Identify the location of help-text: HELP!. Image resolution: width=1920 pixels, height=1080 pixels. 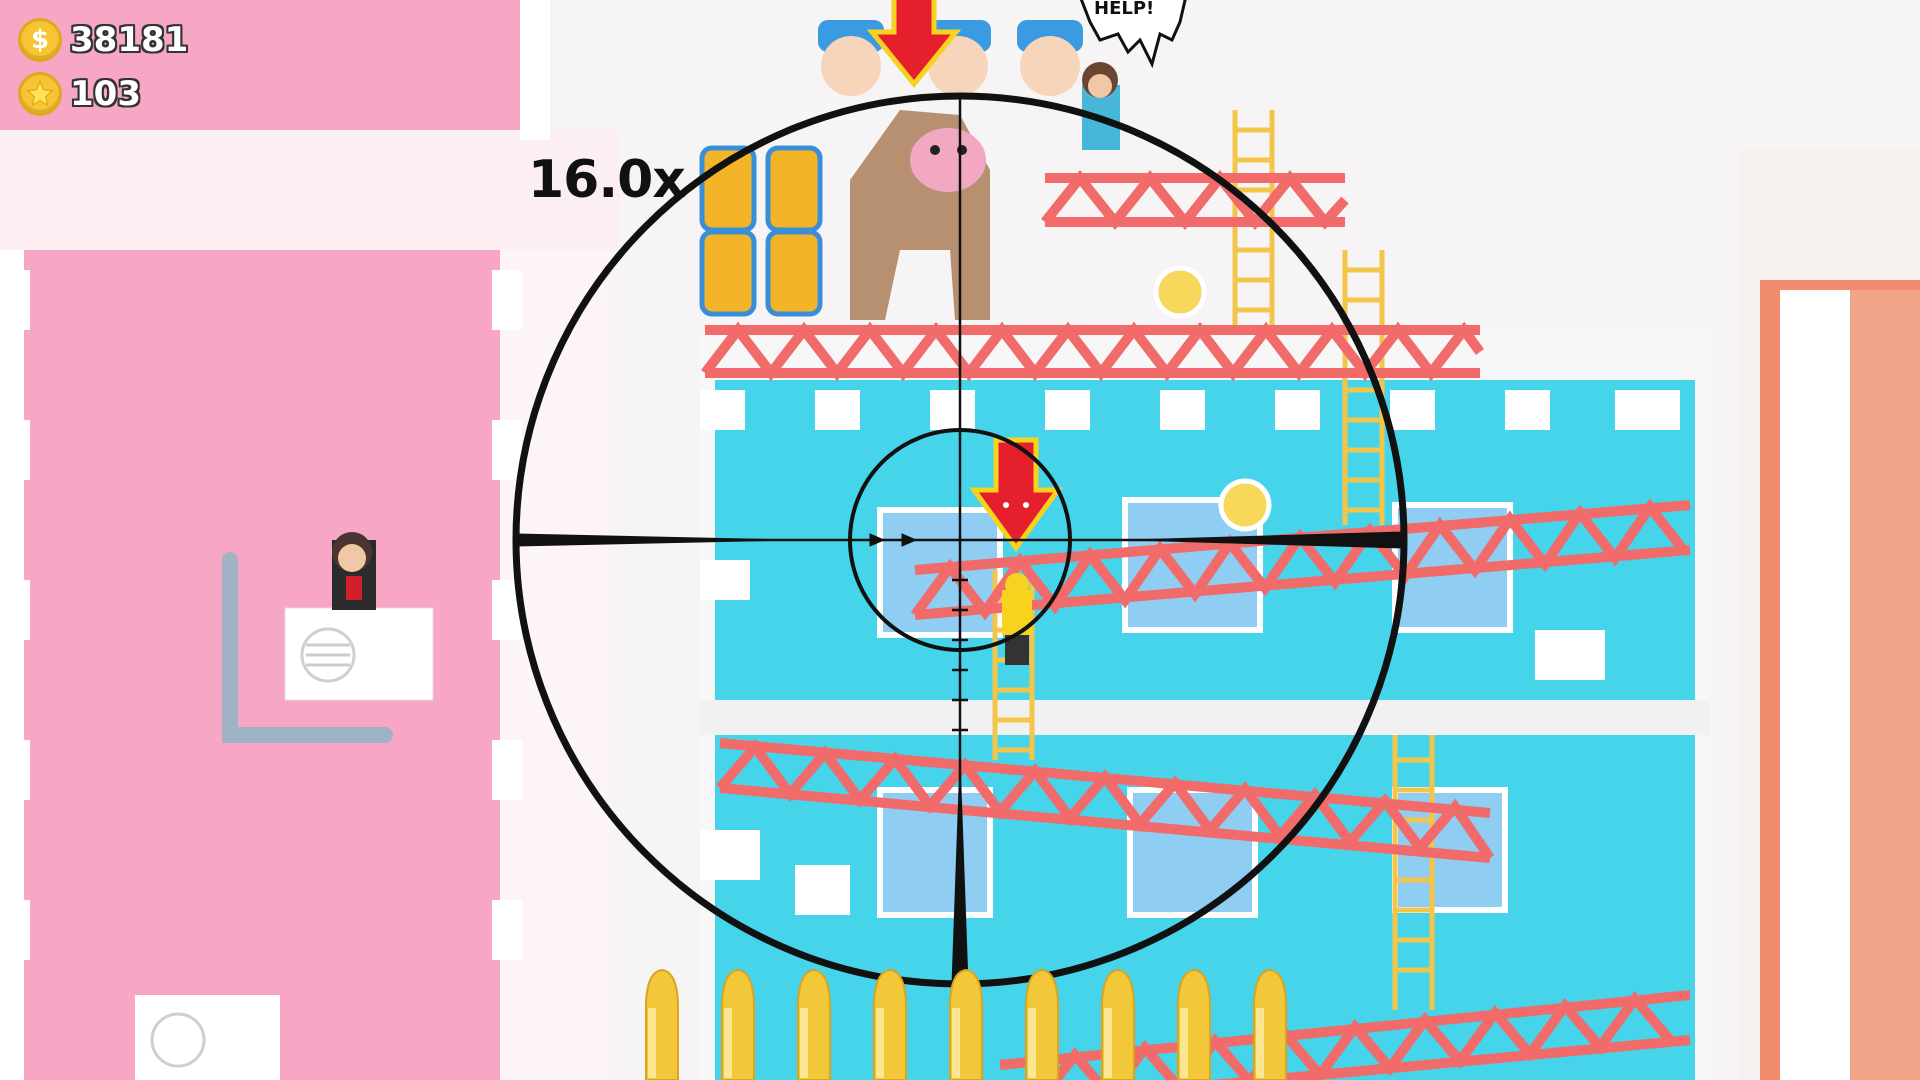
(1124, 9).